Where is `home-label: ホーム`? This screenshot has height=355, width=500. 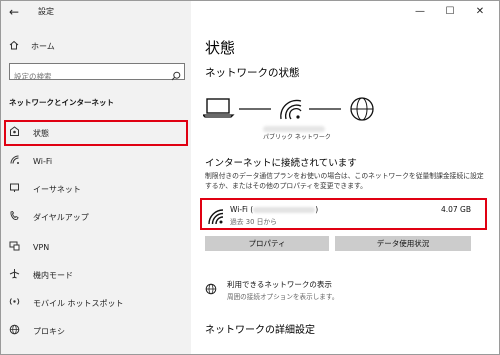 home-label: ホーム is located at coordinates (43, 46).